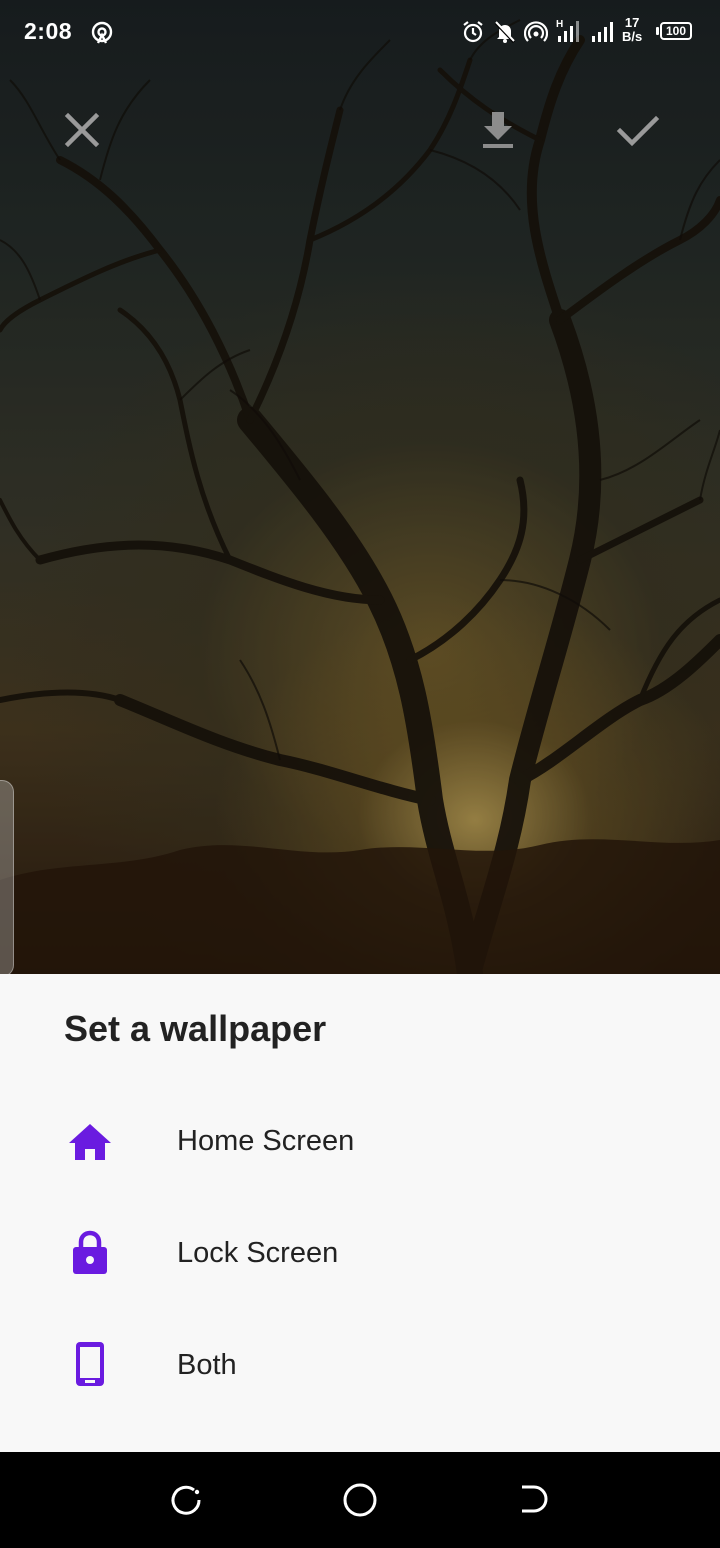  I want to click on apply-button, so click(638, 130).